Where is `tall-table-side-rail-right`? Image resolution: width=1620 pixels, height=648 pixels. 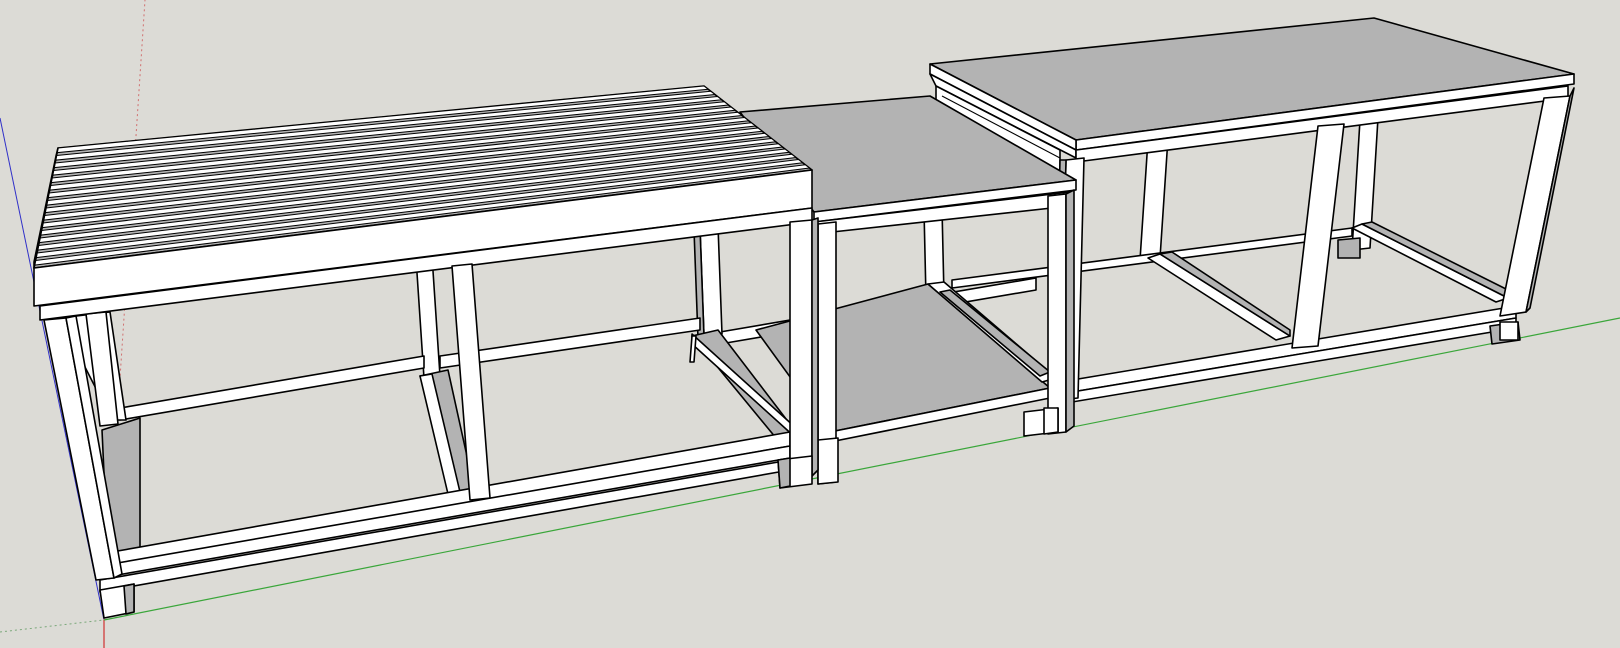 tall-table-side-rail-right is located at coordinates (1430, 263).